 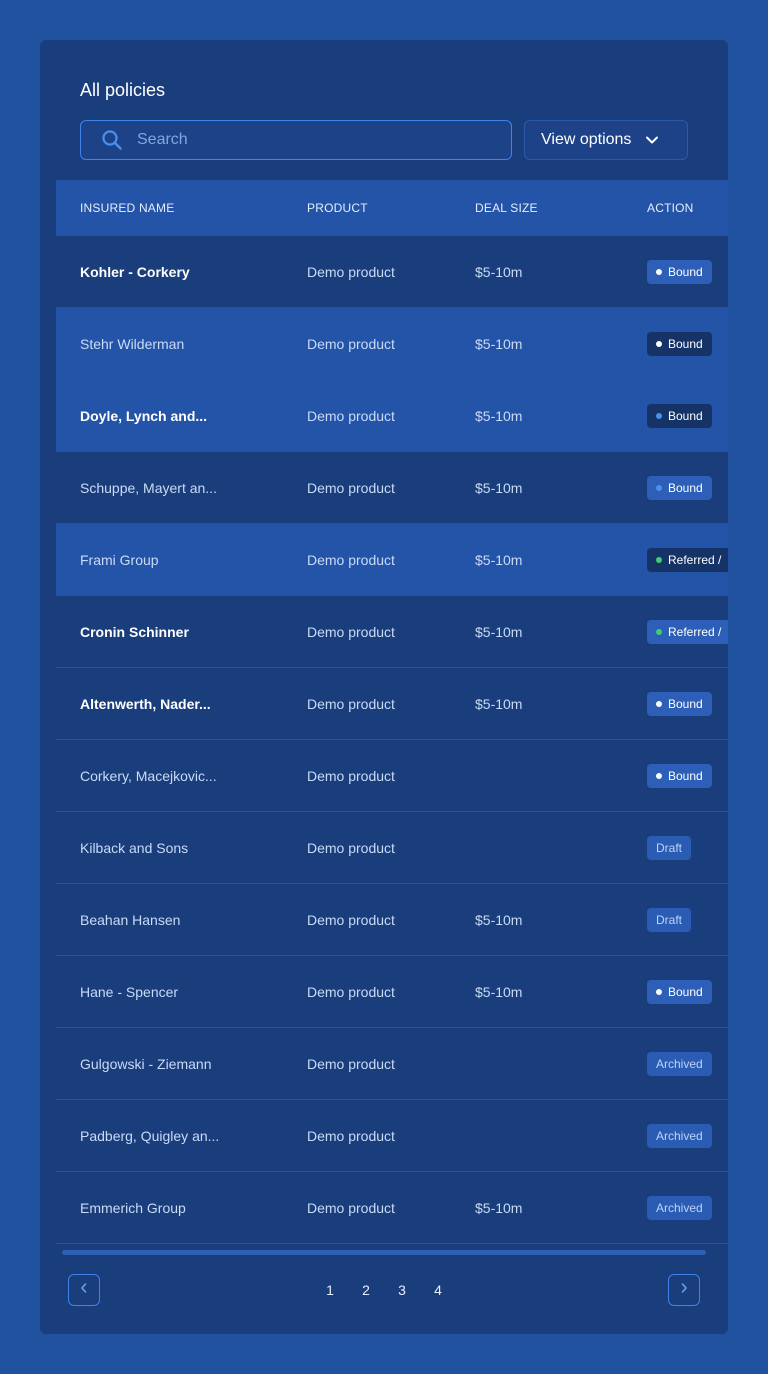 I want to click on table-row: Hane - Spencer Demo product $5-10m Bound, so click(x=392, y=992).